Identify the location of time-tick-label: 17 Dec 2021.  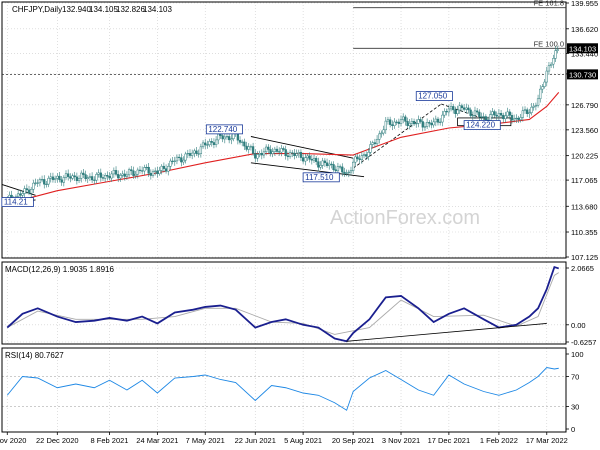
(449, 440).